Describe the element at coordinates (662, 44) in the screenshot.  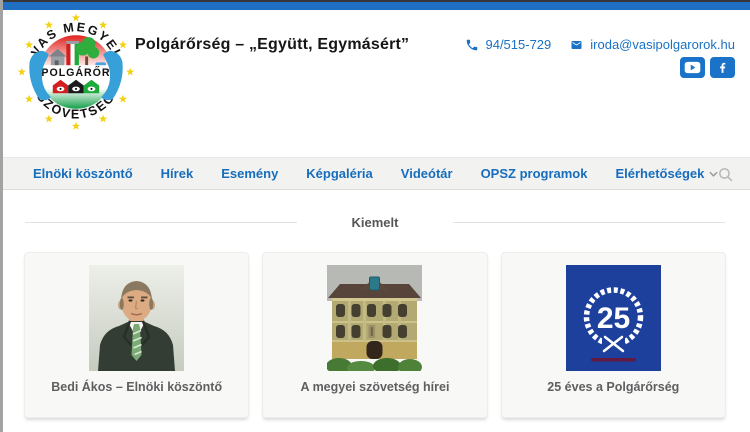
I see `email-address: iroda@vasipolgarorok.hu` at that location.